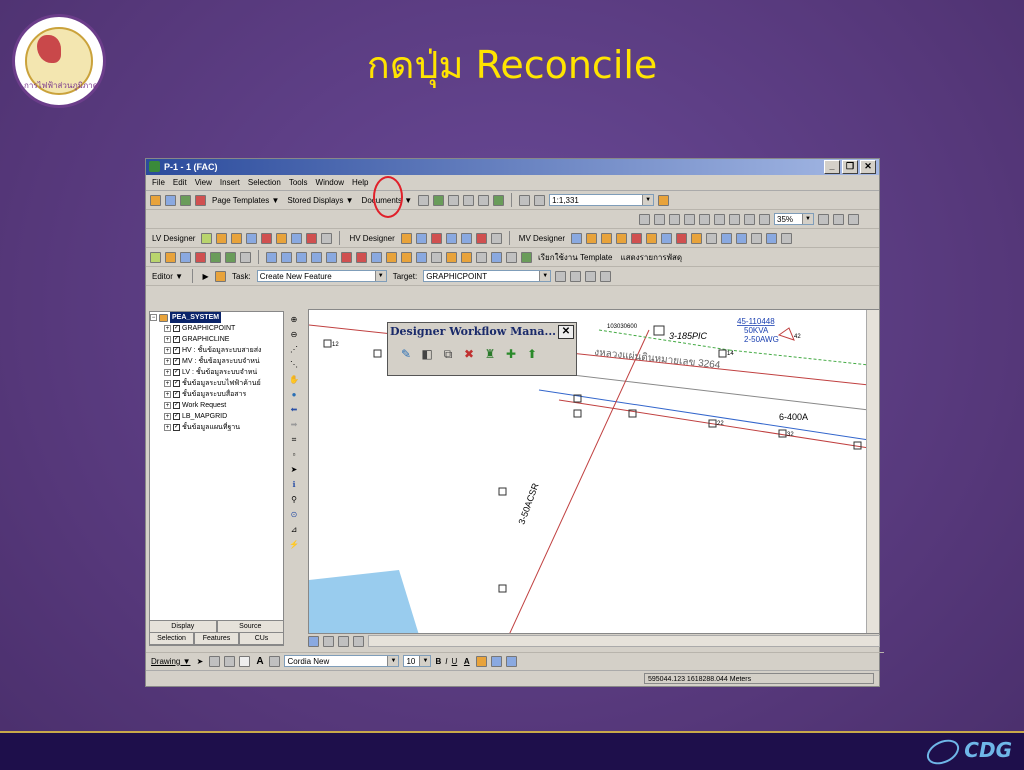 The image size is (1024, 770). I want to click on menu-help: Help, so click(360, 182).